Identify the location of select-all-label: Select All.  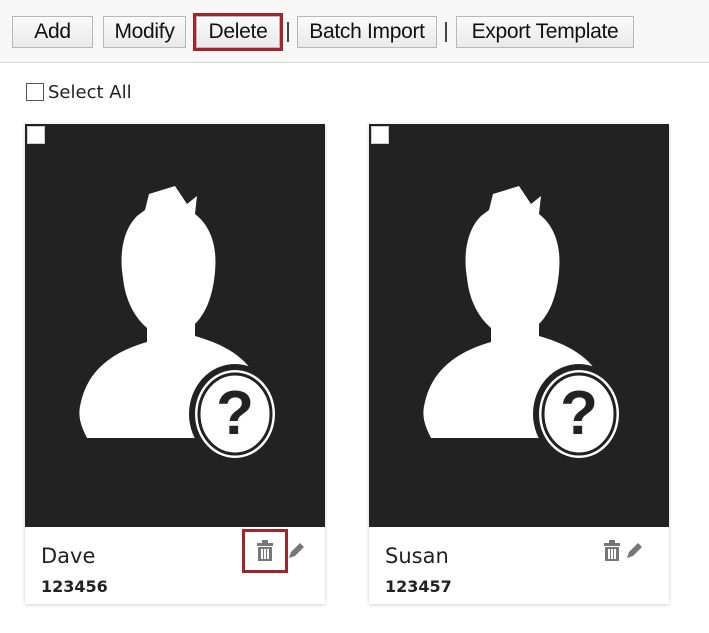
(90, 92).